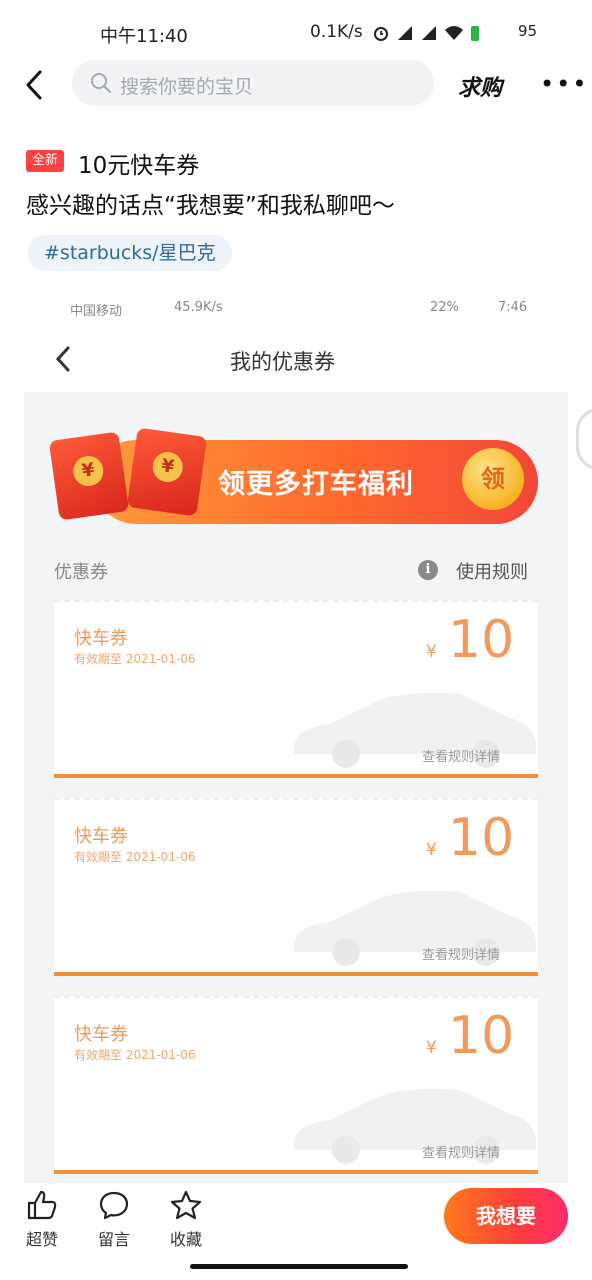 Image resolution: width=592 pixels, height=1280 pixels. I want to click on back-button, so click(36, 86).